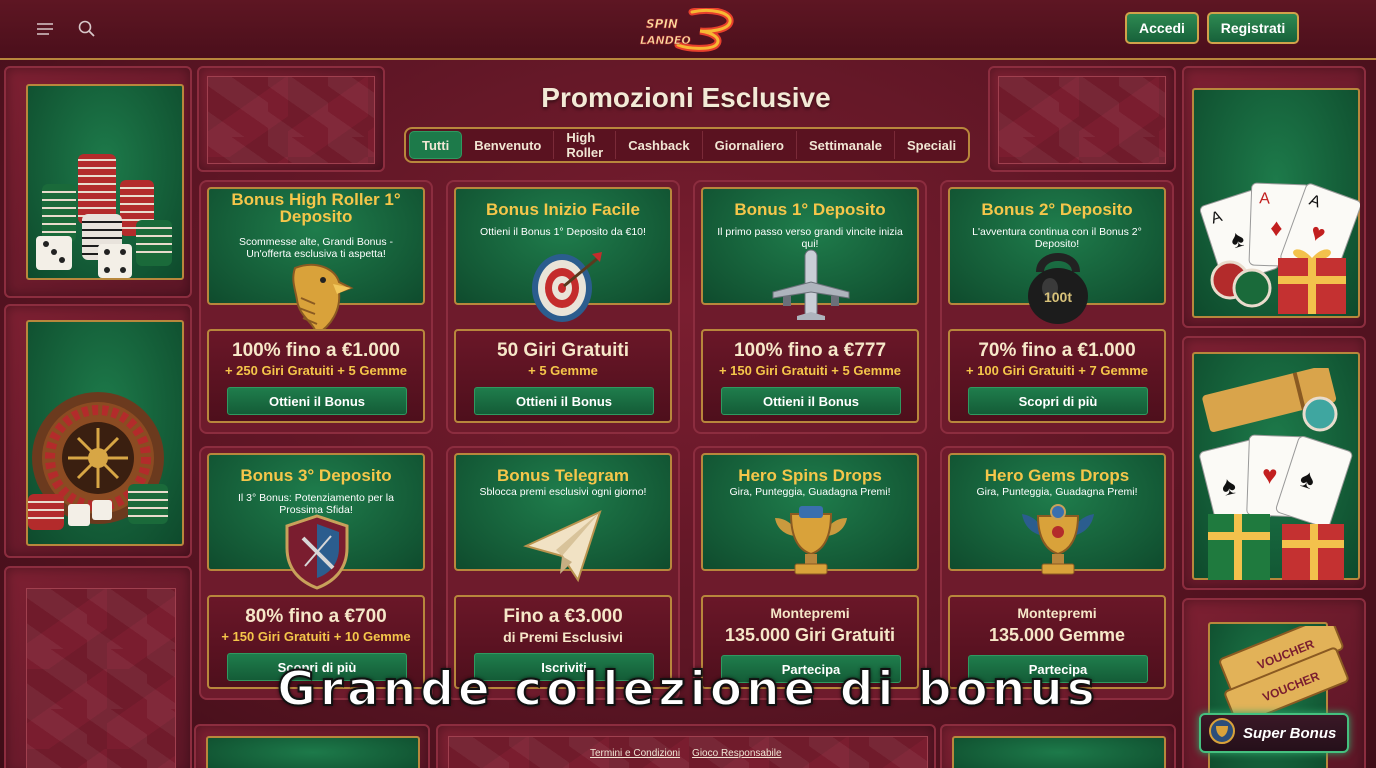 This screenshot has height=768, width=1376. What do you see at coordinates (737, 753) in the screenshot?
I see `responsible-gaming-link: Gioco Responsabile` at bounding box center [737, 753].